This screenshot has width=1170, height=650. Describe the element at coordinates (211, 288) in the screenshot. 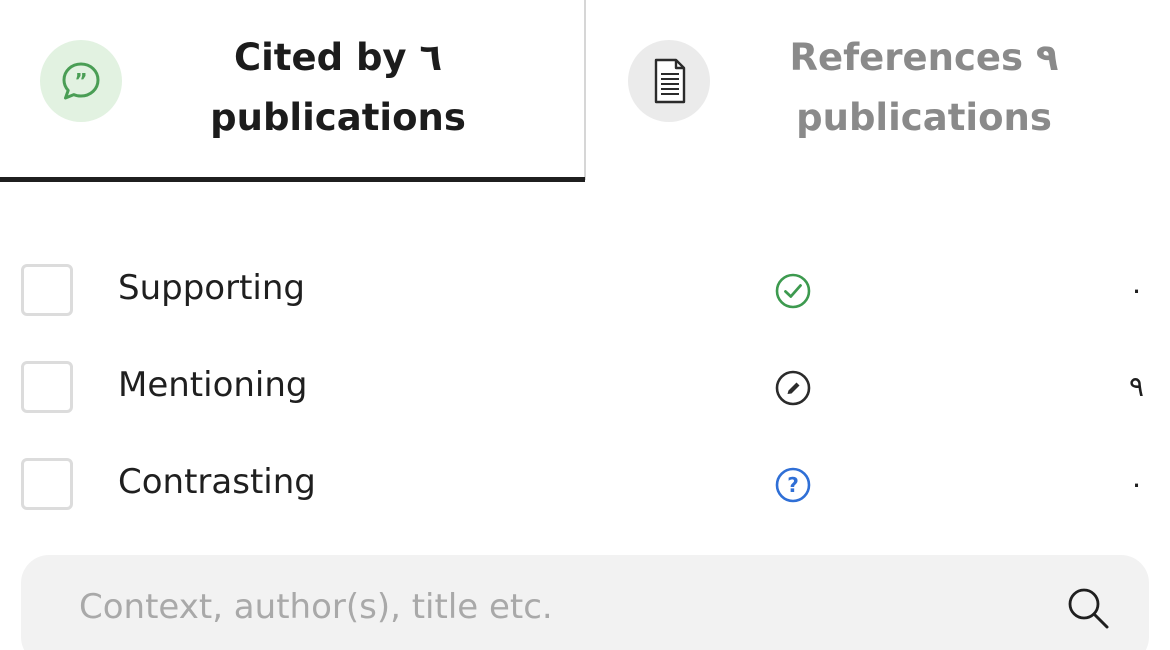

I see `filter-label-supporting: Supporting` at that location.